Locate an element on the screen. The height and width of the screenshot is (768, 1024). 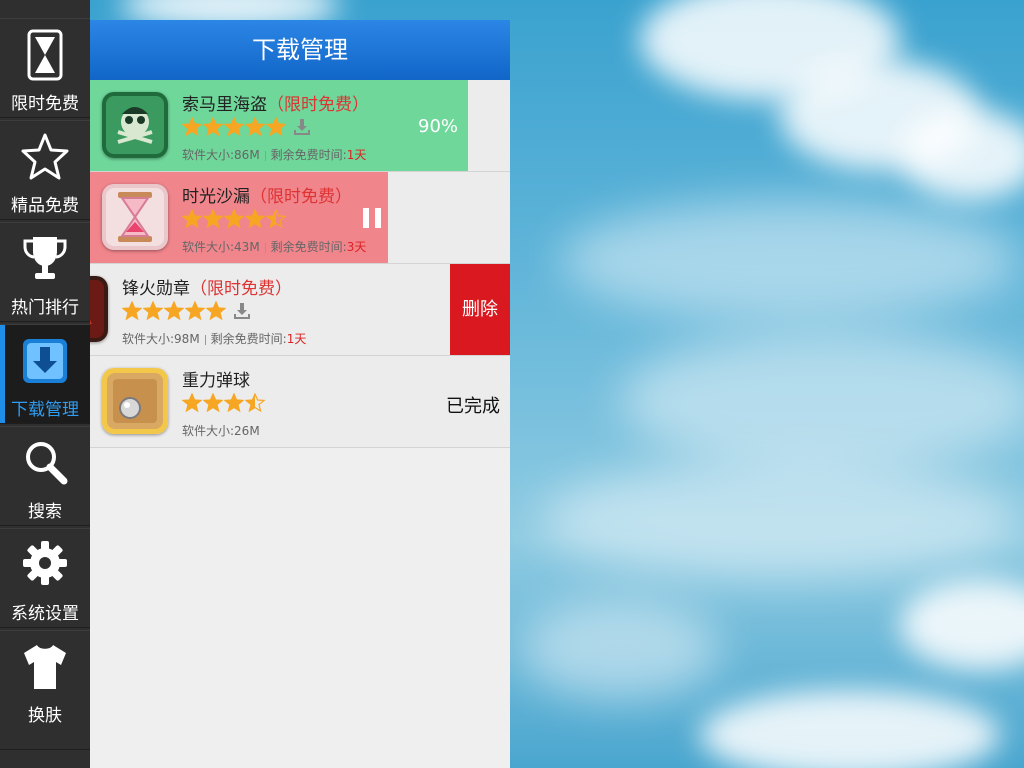
sidebar-item-label: 热门排行 is located at coordinates (45, 308).